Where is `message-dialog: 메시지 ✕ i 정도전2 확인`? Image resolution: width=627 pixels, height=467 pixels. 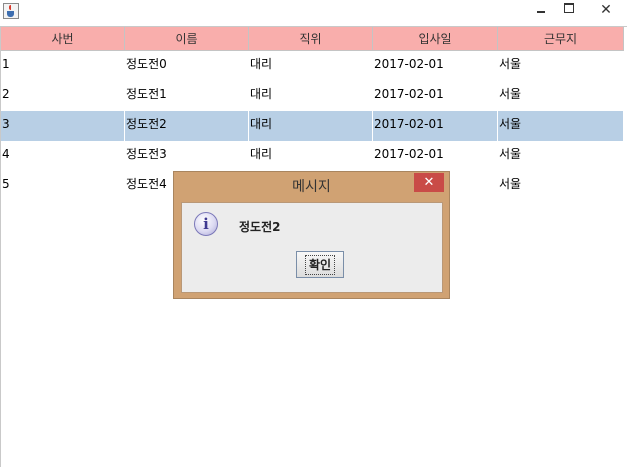
message-dialog: 메시지 ✕ i 정도전2 확인 is located at coordinates (311, 235).